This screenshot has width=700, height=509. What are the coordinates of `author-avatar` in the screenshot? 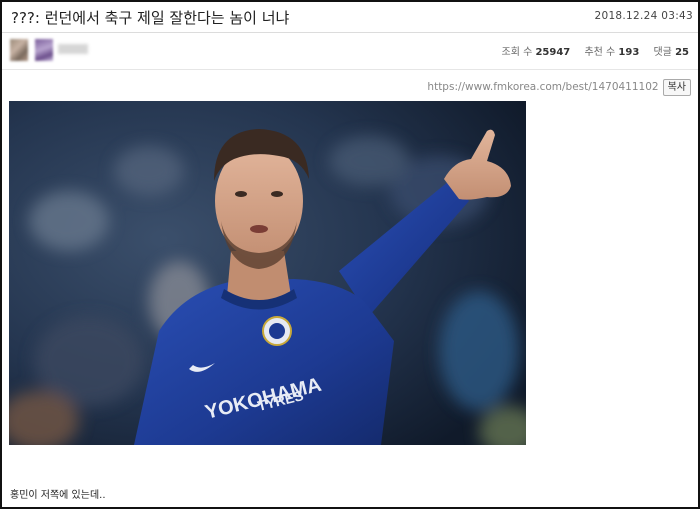 It's located at (19, 50).